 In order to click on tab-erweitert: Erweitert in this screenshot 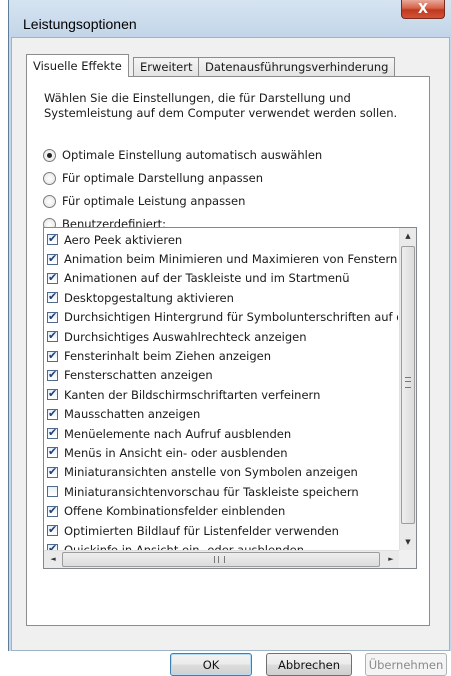, I will do `click(166, 66)`.